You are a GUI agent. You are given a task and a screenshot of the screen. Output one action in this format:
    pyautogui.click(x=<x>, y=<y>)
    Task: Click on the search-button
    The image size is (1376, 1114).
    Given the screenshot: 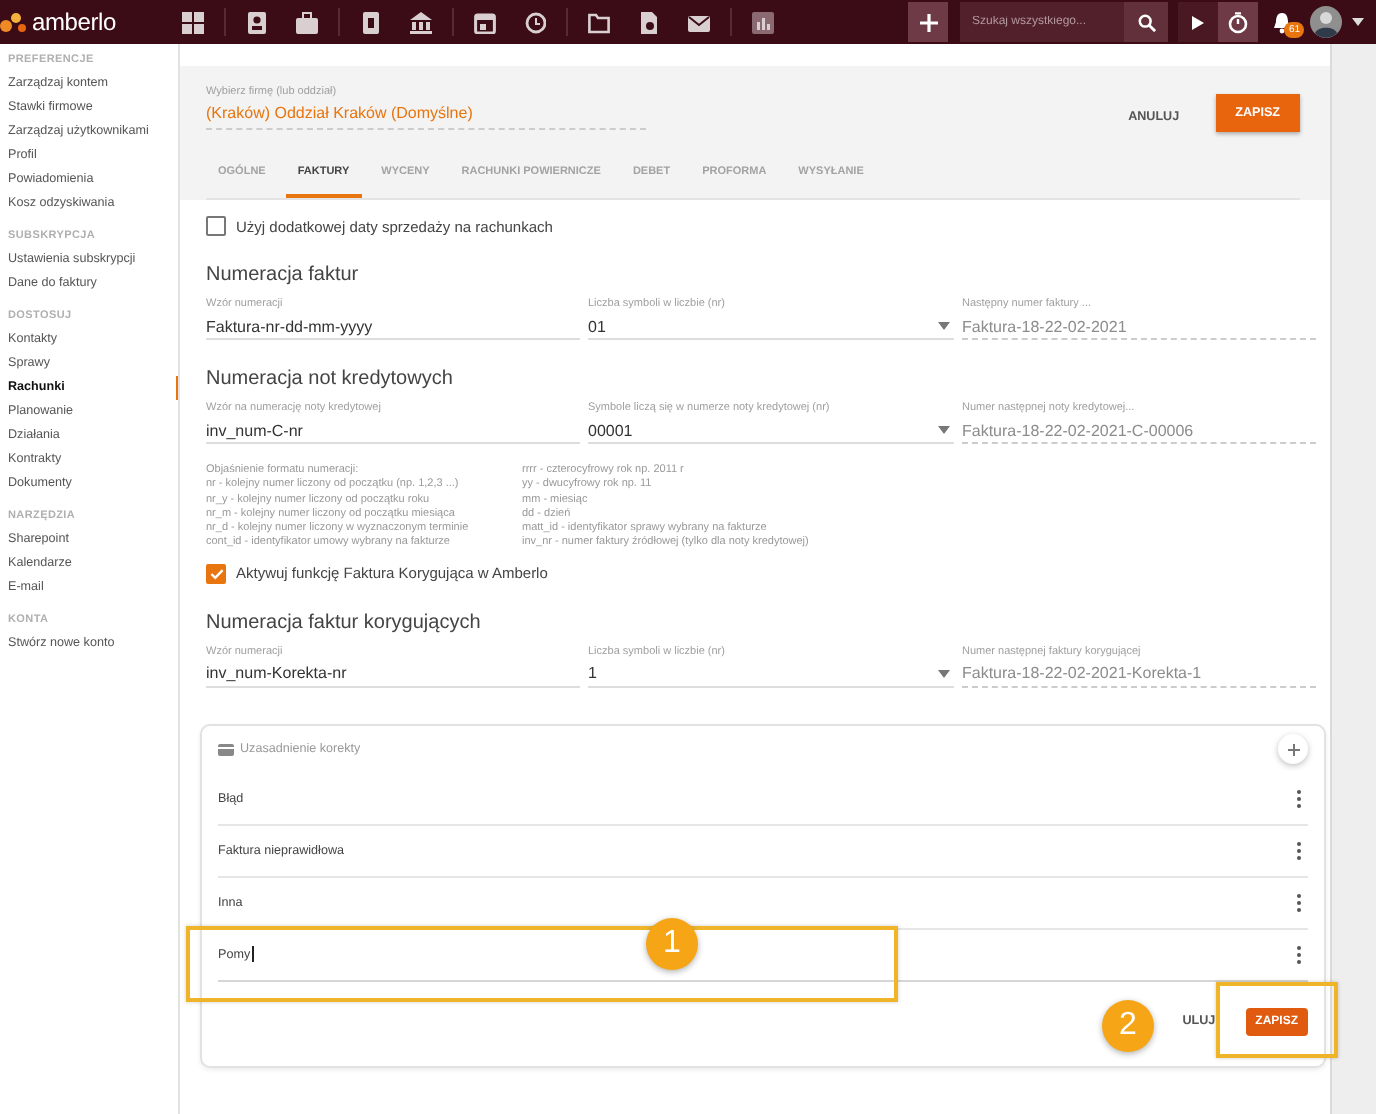 What is the action you would take?
    pyautogui.click(x=1146, y=22)
    